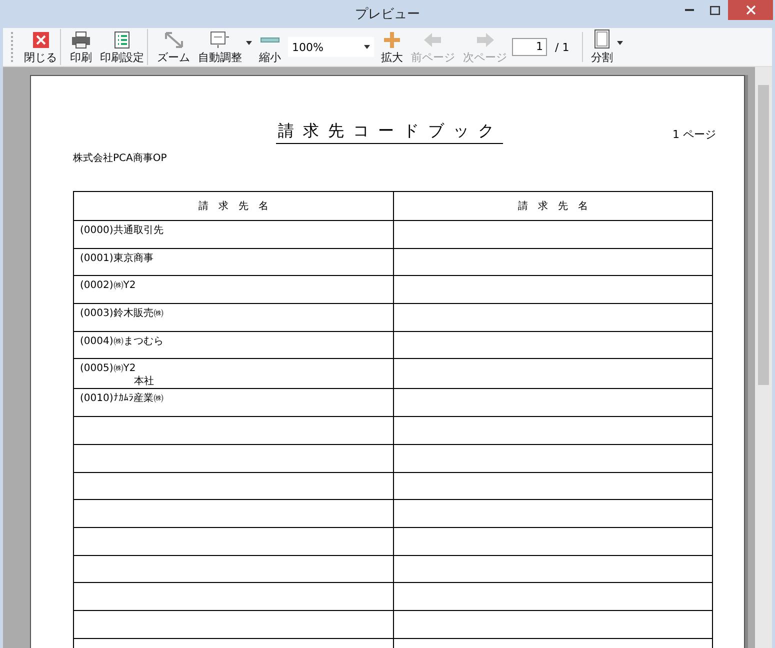 This screenshot has width=775, height=648. I want to click on close-button, so click(750, 10).